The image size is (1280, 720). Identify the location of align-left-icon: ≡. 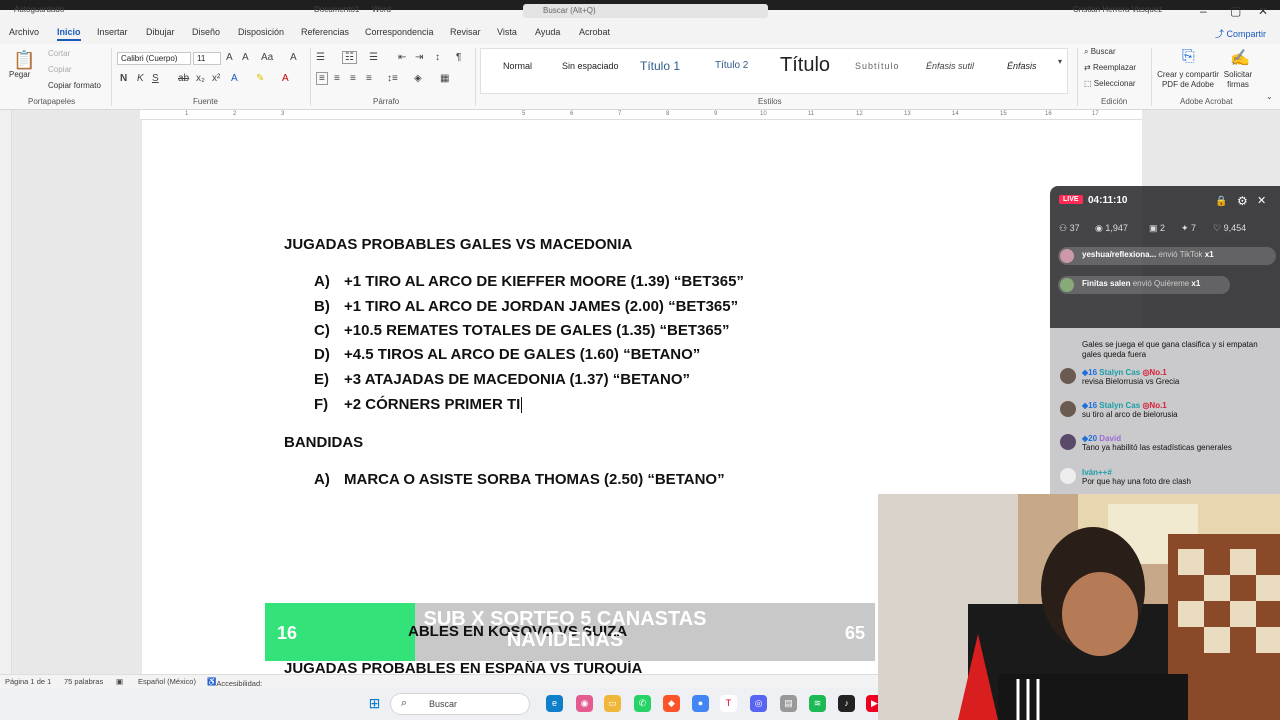
(322, 78).